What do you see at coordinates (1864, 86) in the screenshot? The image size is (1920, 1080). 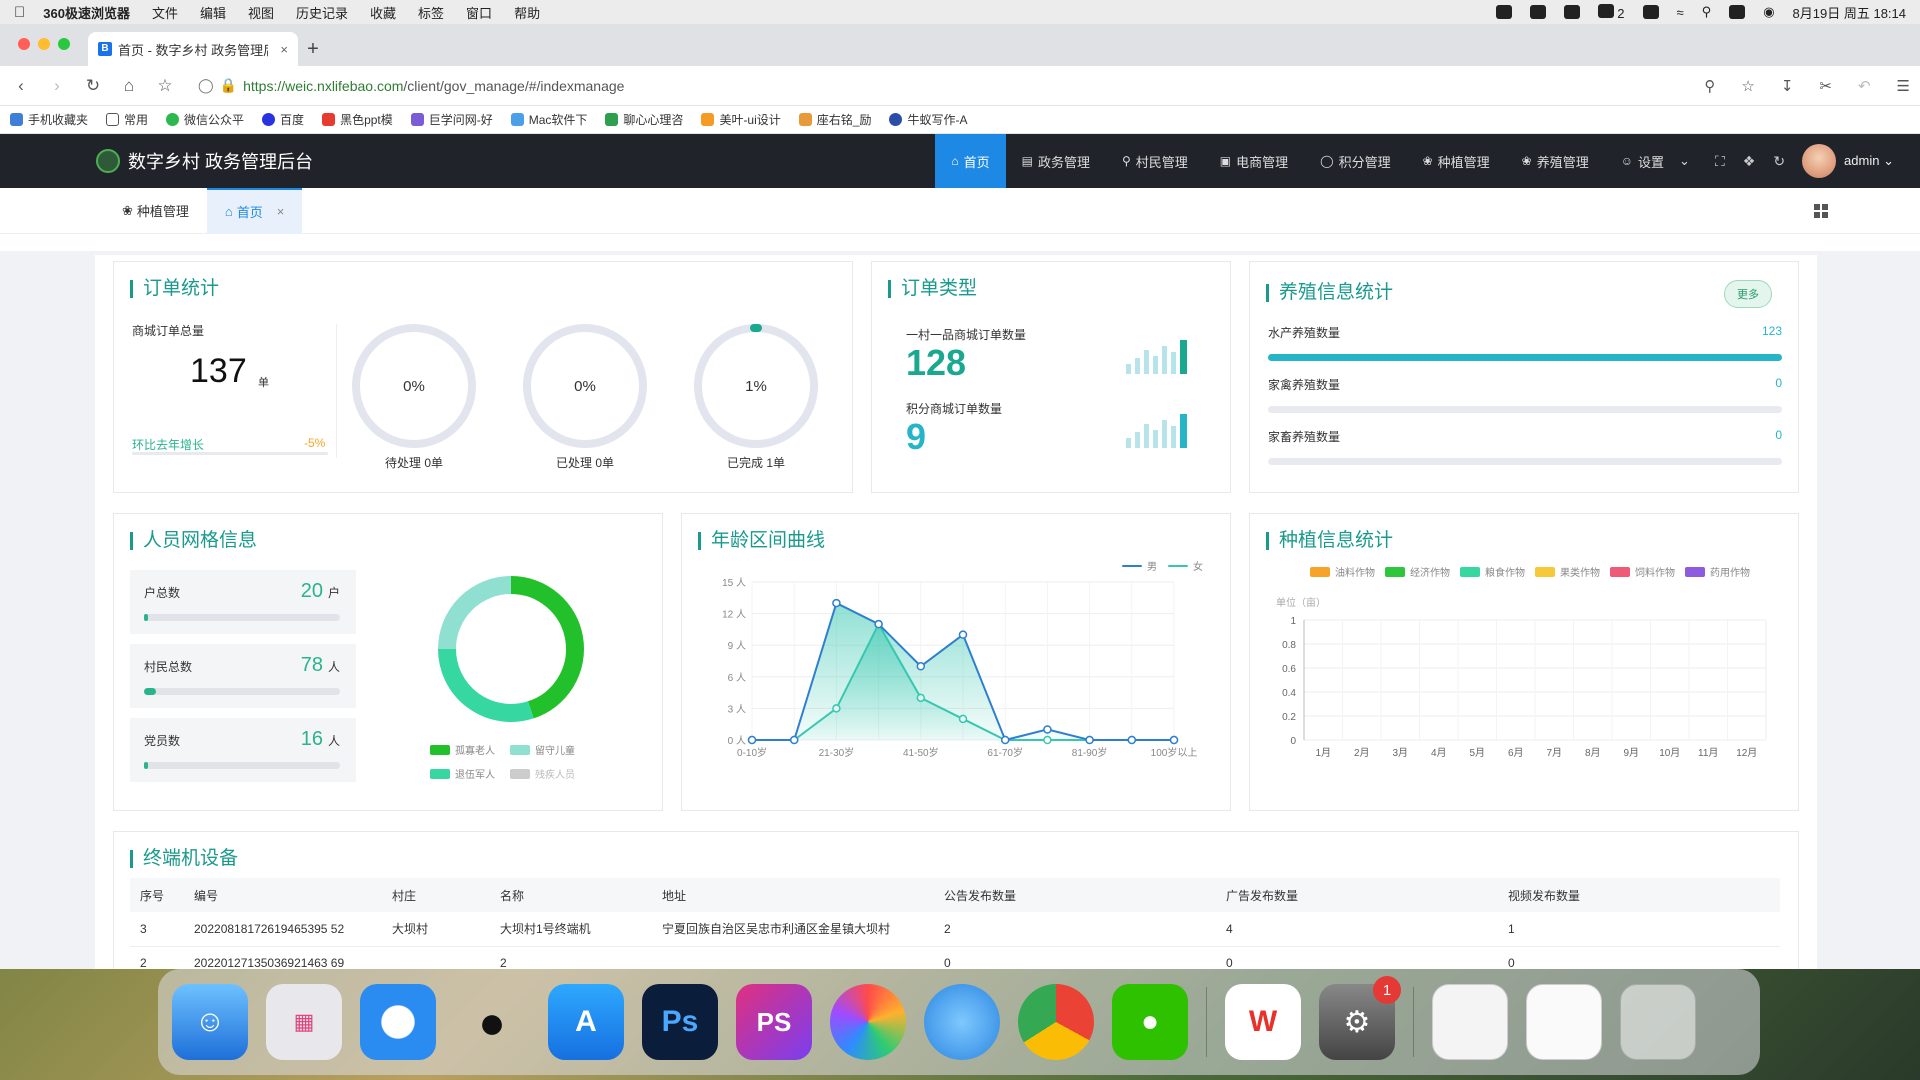 I see `undo-icon: ↶` at bounding box center [1864, 86].